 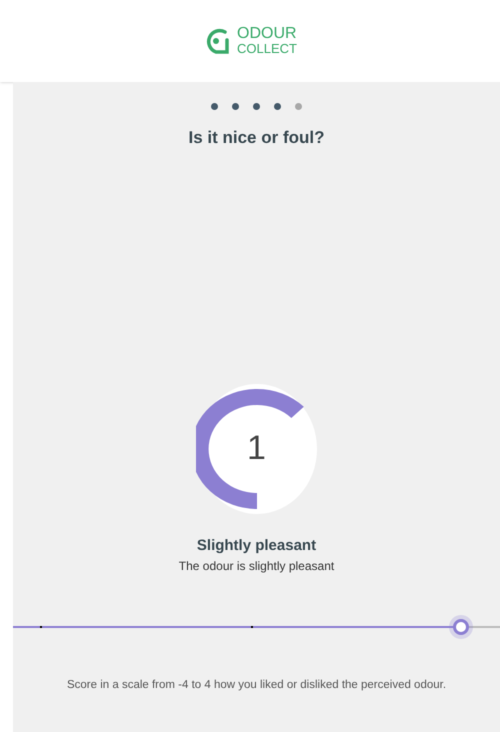 I want to click on rating-label: Slightly pleasant, so click(x=256, y=546).